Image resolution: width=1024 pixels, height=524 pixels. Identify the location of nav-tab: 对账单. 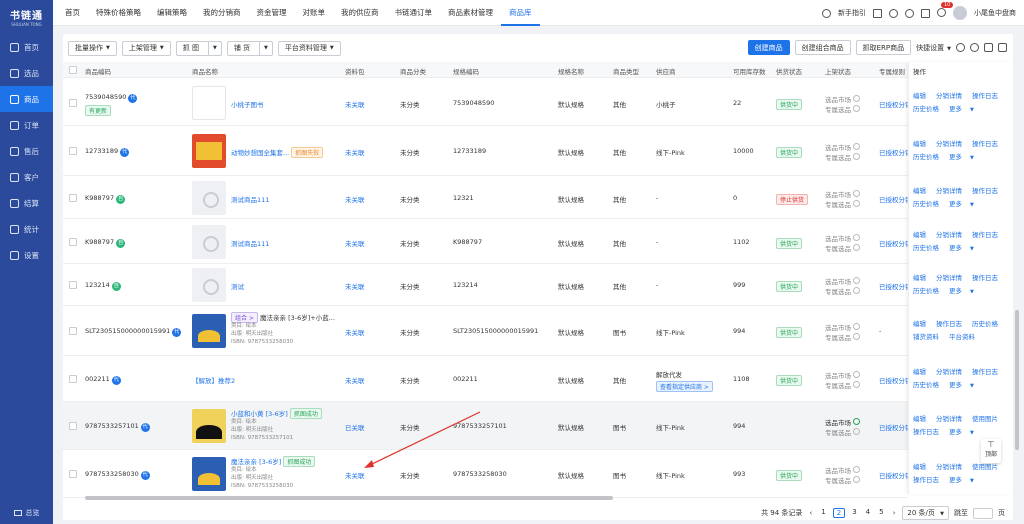
(314, 13).